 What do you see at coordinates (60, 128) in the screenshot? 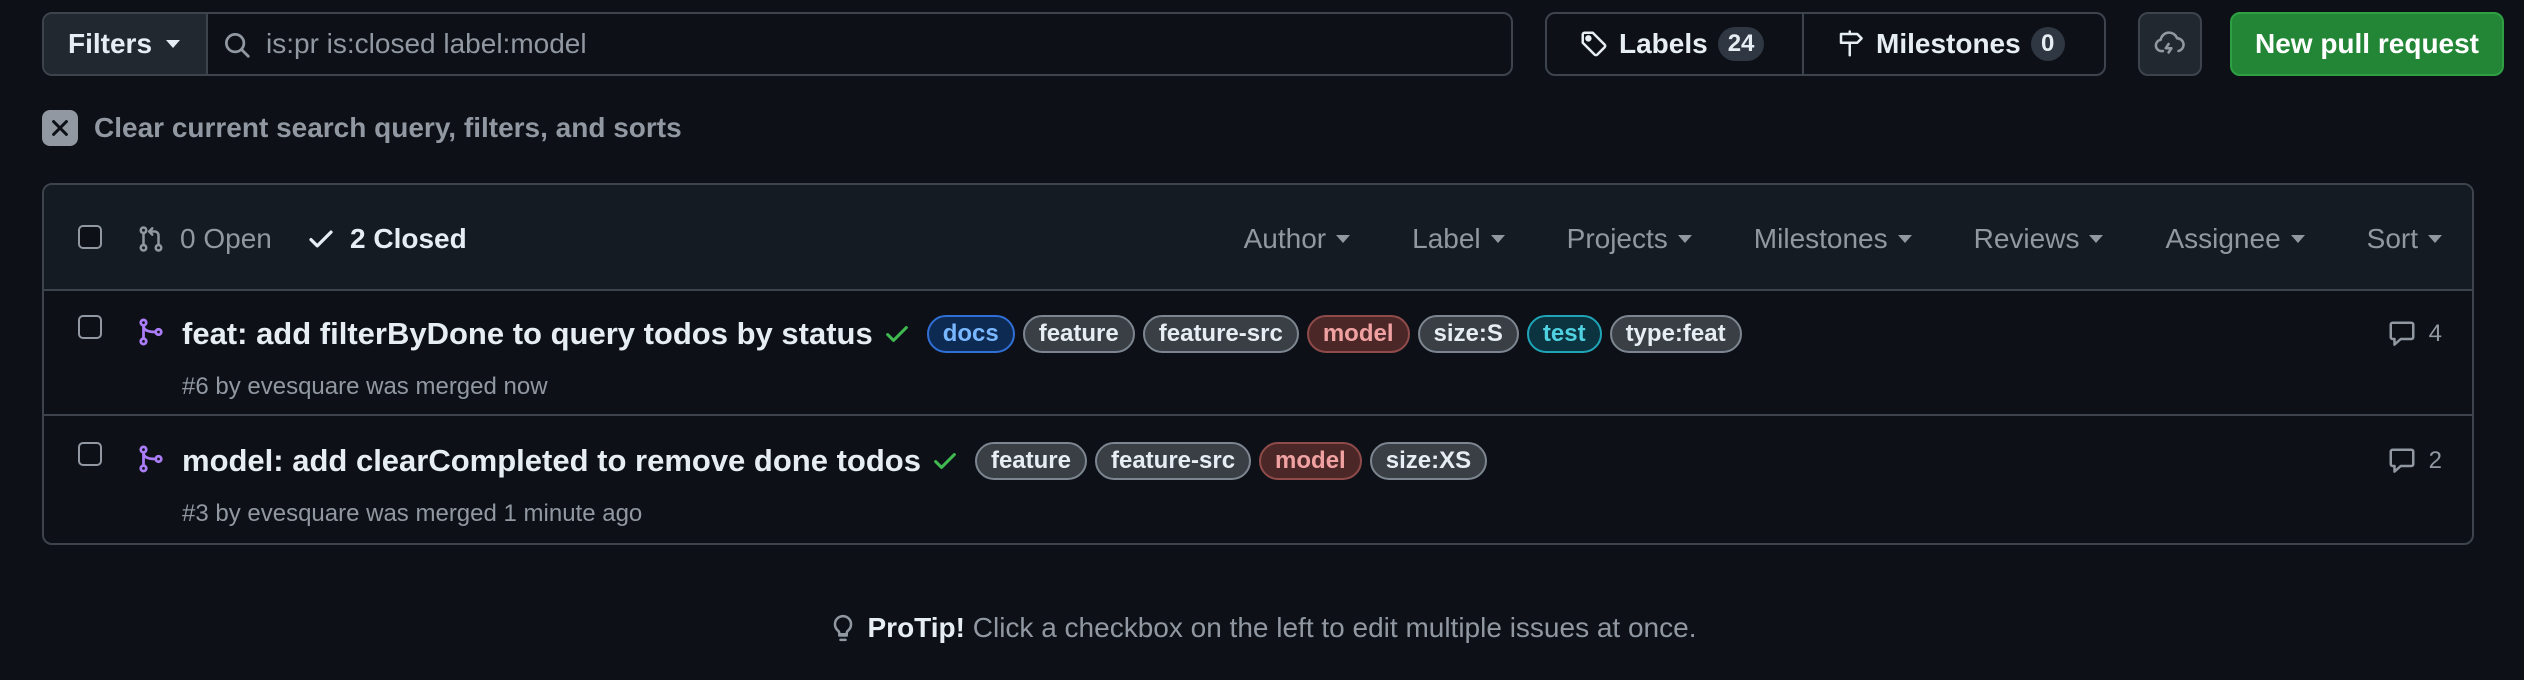
I see `close-icon` at bounding box center [60, 128].